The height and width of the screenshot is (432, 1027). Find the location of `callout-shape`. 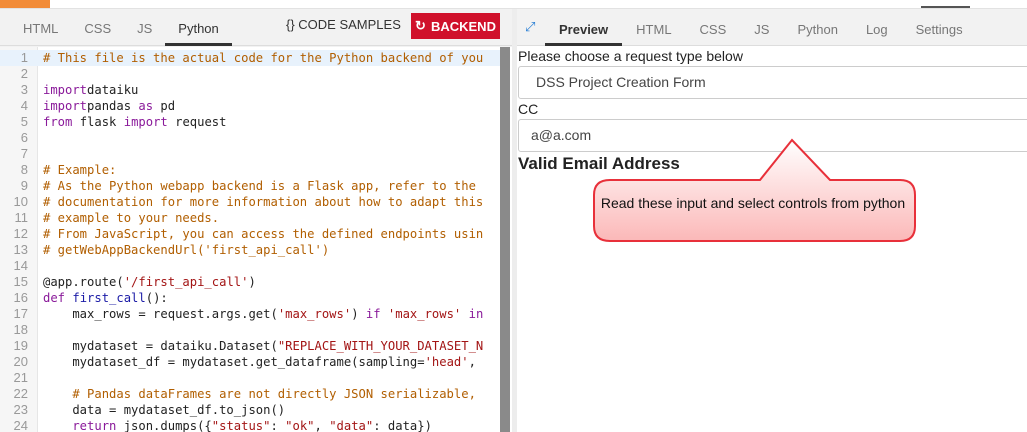

callout-shape is located at coordinates (754, 190).